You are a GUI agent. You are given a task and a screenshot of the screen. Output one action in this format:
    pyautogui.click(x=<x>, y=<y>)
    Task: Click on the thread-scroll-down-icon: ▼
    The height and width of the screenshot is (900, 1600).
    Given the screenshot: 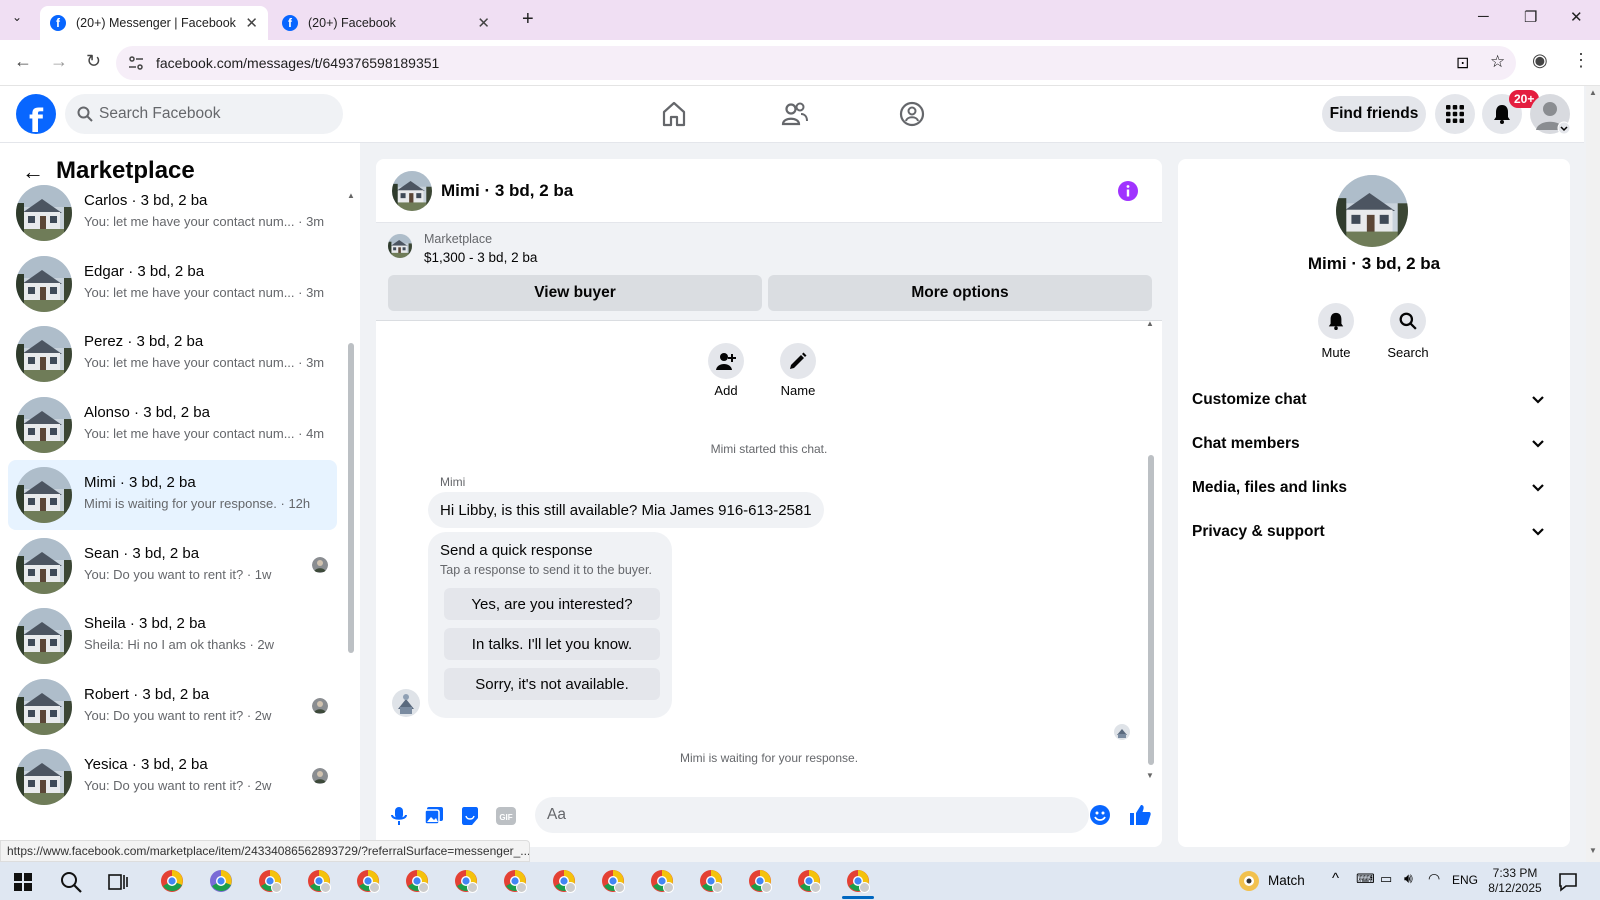 What is the action you would take?
    pyautogui.click(x=1150, y=775)
    